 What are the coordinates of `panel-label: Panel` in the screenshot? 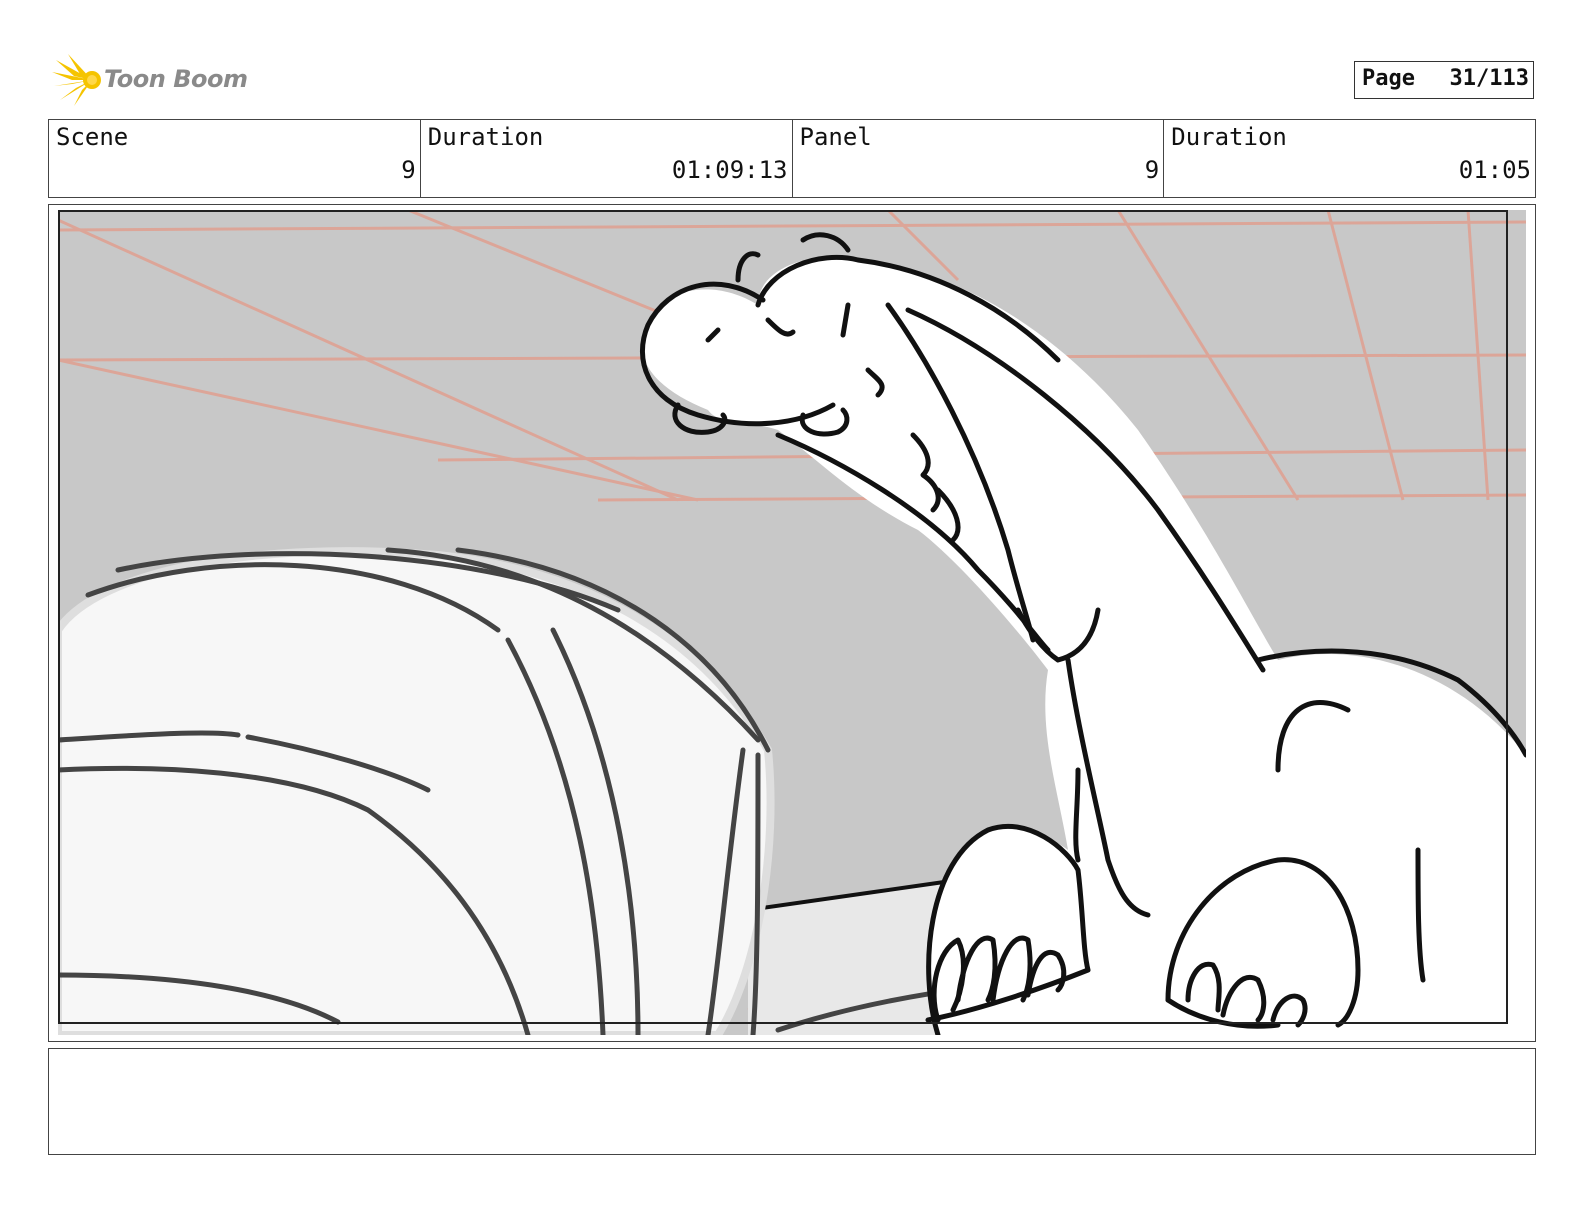 It's located at (835, 137).